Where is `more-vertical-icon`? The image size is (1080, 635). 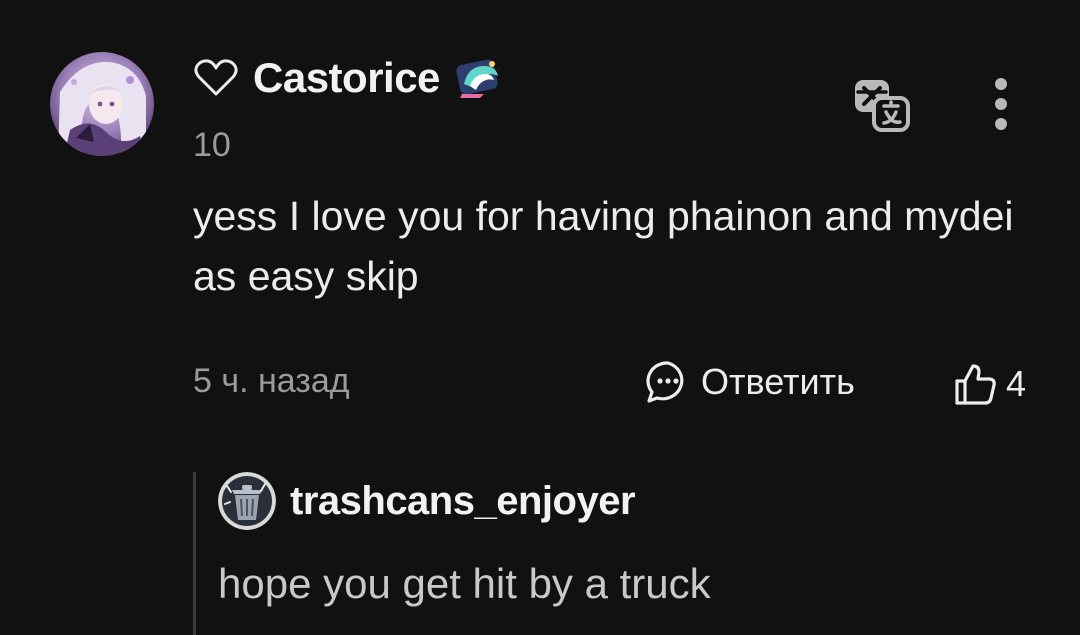
more-vertical-icon is located at coordinates (1001, 104).